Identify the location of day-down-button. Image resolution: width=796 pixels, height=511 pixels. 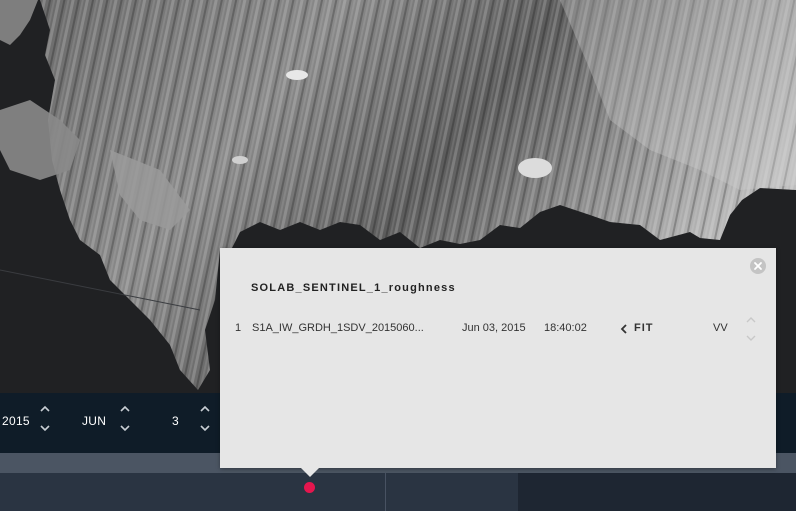
(205, 431).